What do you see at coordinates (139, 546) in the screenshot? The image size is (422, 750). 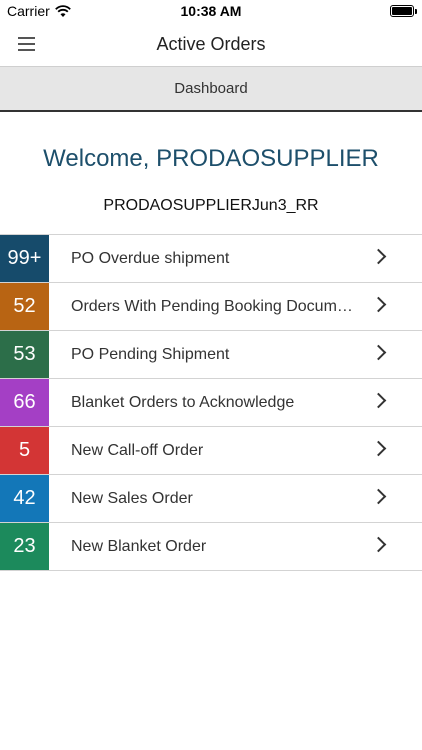 I see `row-label: New Blanket Order` at bounding box center [139, 546].